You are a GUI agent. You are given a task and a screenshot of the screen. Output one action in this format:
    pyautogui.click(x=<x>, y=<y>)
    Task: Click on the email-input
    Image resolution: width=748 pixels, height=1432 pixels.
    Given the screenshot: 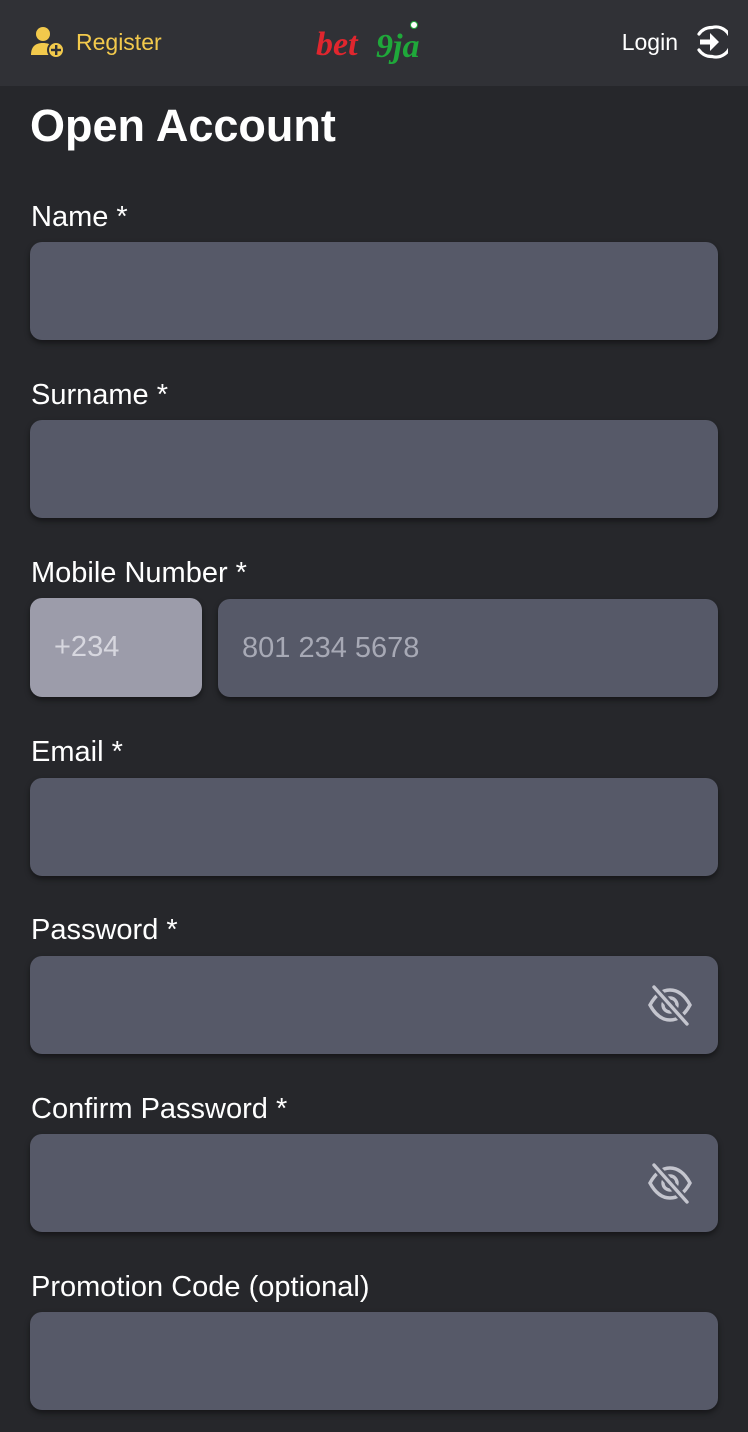 What is the action you would take?
    pyautogui.click(x=374, y=827)
    